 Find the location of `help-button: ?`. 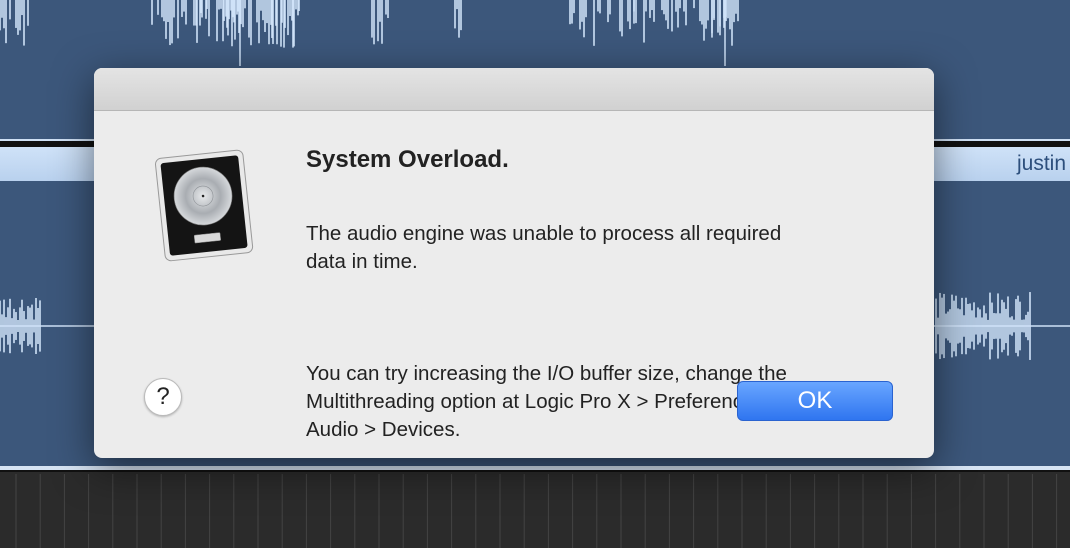

help-button: ? is located at coordinates (163, 397).